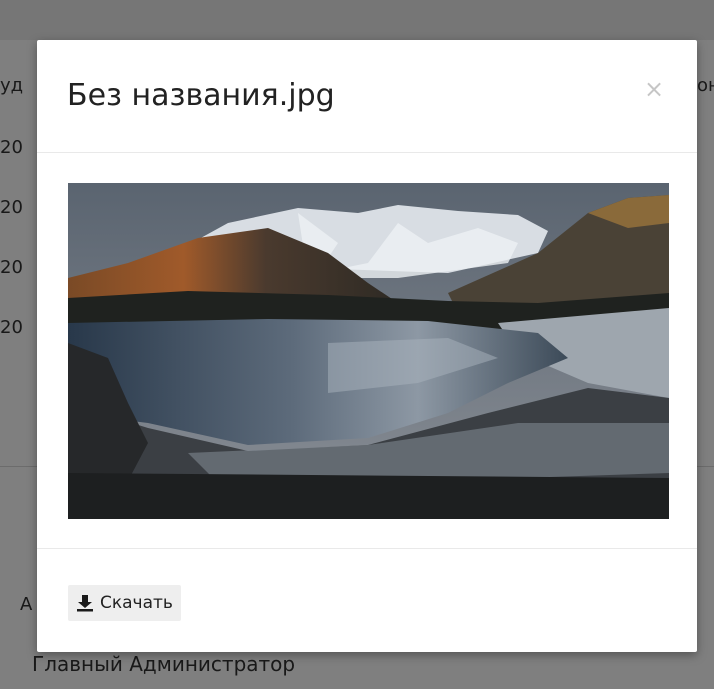  Describe the element at coordinates (201, 95) in the screenshot. I see `modal-title: Без названия.jpg` at that location.